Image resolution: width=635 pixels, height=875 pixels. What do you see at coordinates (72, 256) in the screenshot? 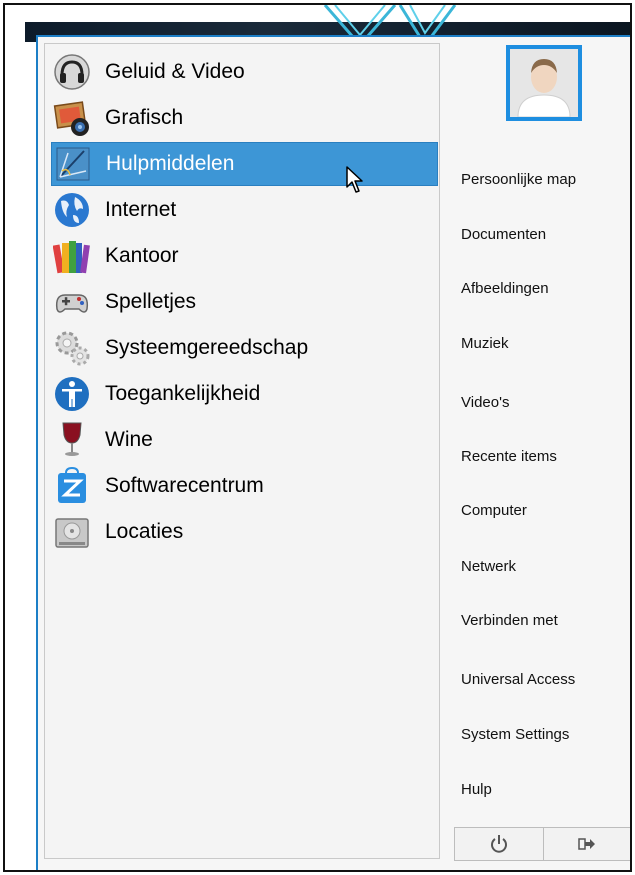
I see `books-icon` at bounding box center [72, 256].